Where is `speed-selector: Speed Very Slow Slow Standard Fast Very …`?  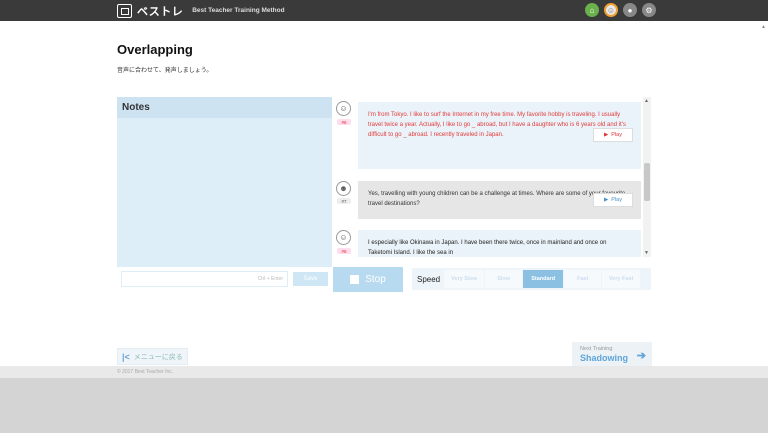 speed-selector: Speed Very Slow Slow Standard Fast Very … is located at coordinates (531, 279).